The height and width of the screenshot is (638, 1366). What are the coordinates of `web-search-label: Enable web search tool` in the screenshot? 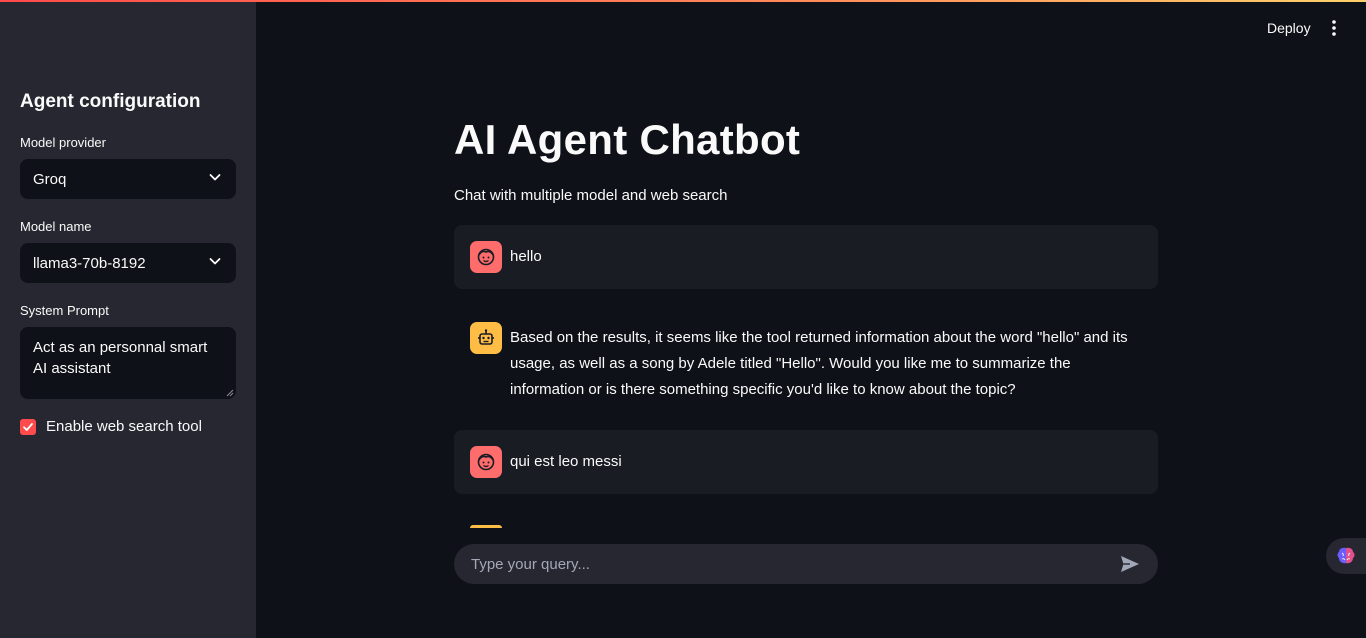 It's located at (124, 426).